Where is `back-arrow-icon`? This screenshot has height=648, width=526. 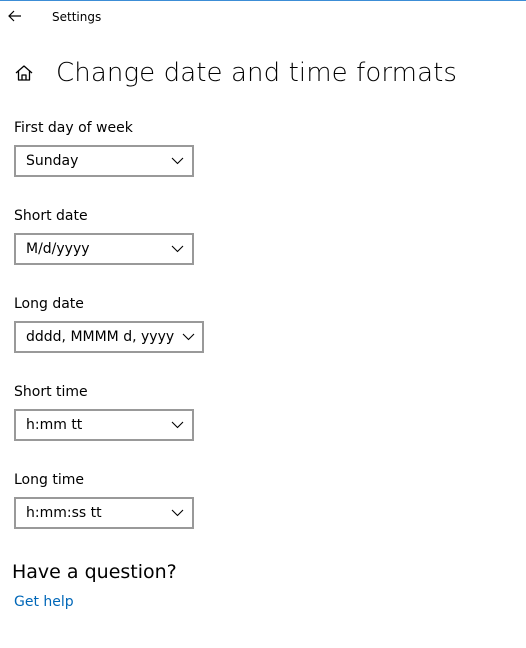
back-arrow-icon is located at coordinates (15, 16).